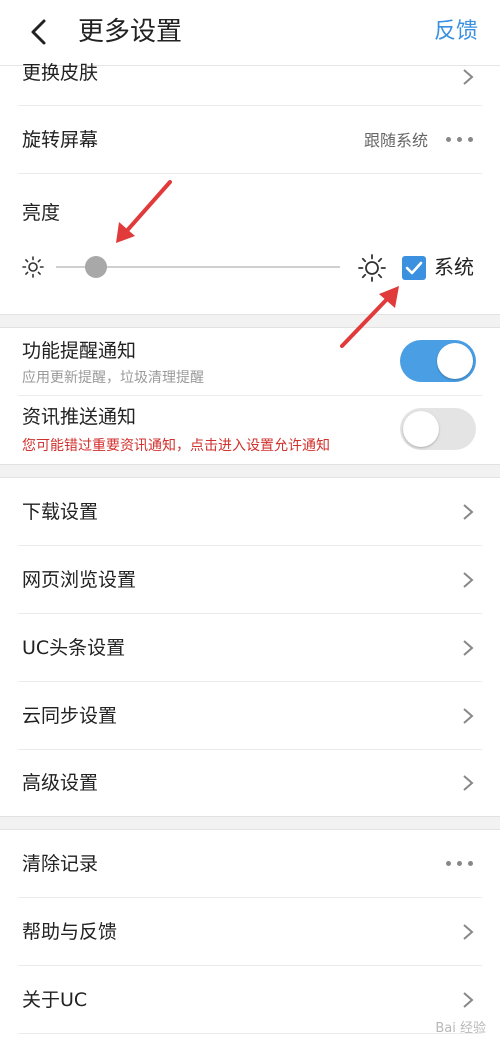 Image resolution: width=500 pixels, height=1046 pixels. What do you see at coordinates (257, 264) in the screenshot?
I see `annotation-arrows` at bounding box center [257, 264].